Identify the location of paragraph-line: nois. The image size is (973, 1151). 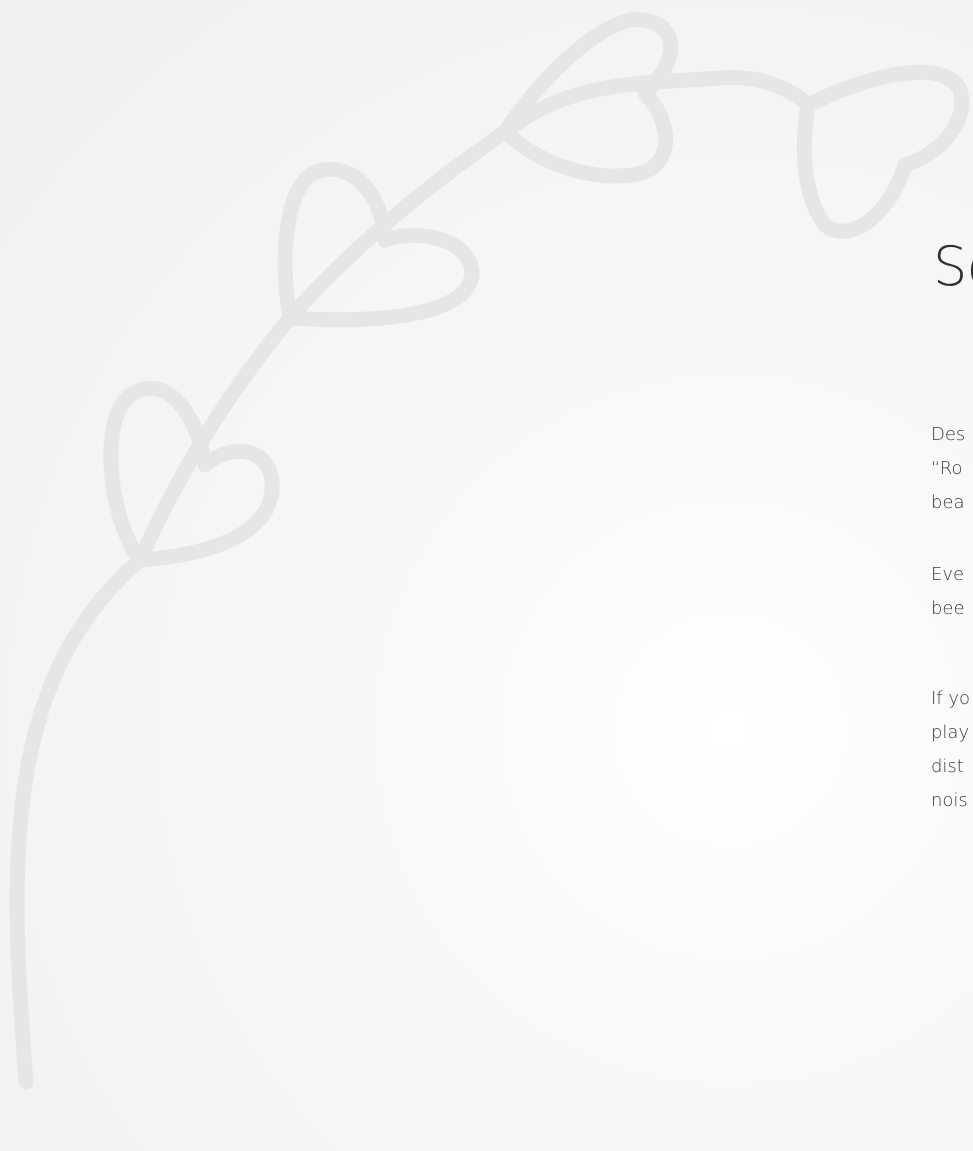
(949, 800).